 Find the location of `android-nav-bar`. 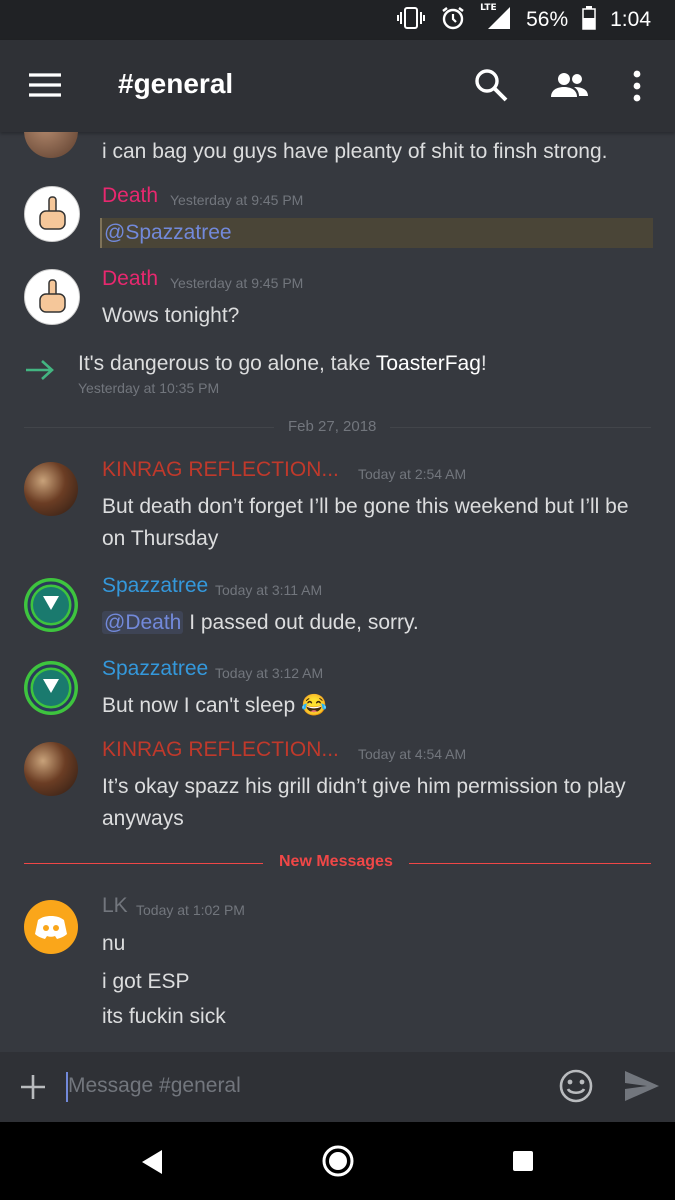

android-nav-bar is located at coordinates (337, 1161).